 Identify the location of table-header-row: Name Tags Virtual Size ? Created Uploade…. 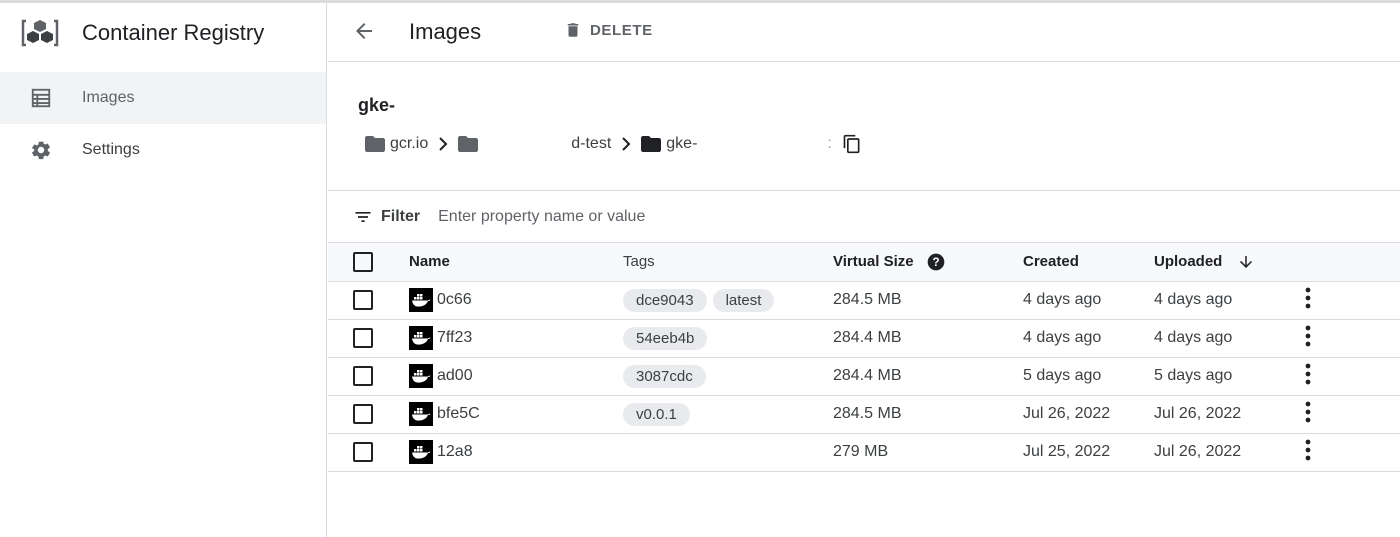
(864, 262).